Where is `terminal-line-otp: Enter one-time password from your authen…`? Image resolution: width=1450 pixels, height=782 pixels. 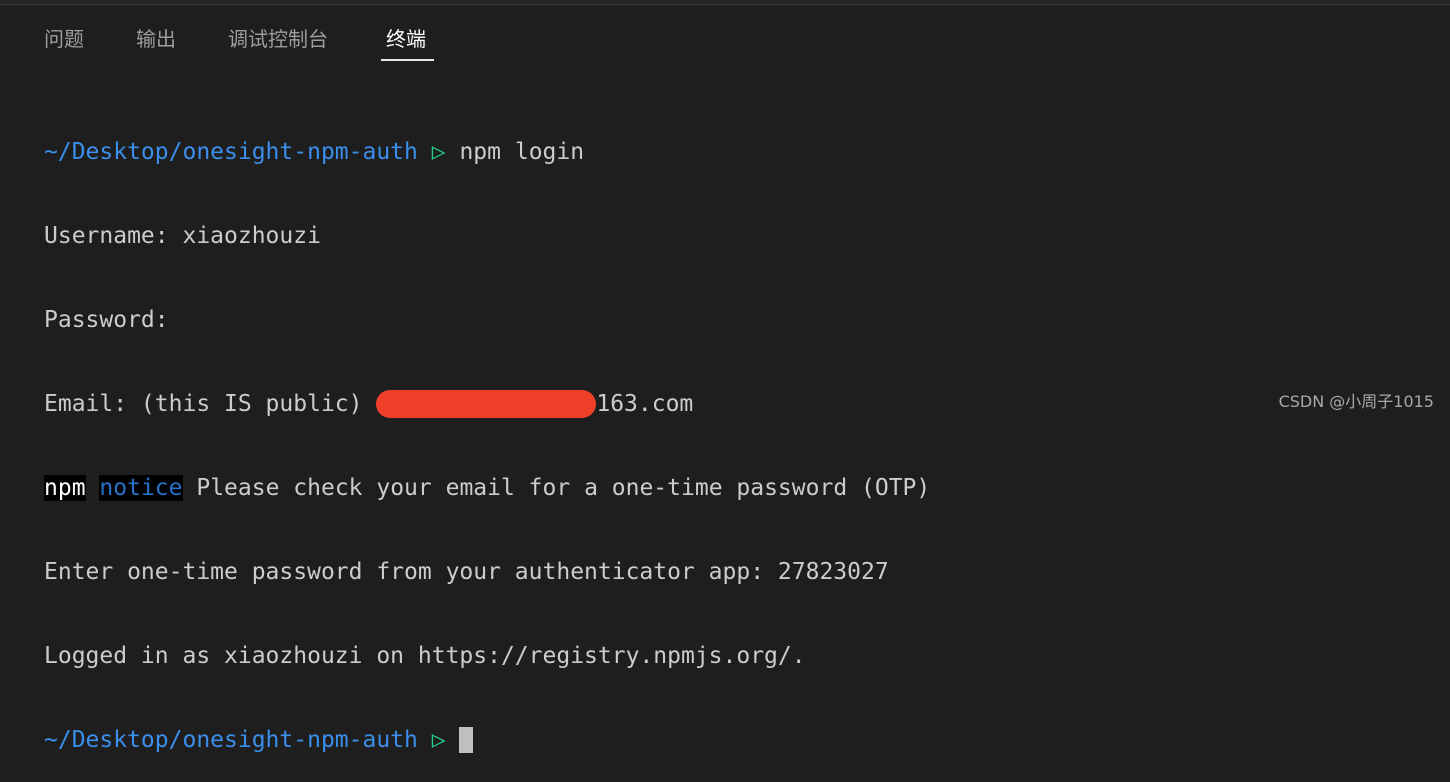
terminal-line-otp: Enter one-time password from your authen… is located at coordinates (466, 572).